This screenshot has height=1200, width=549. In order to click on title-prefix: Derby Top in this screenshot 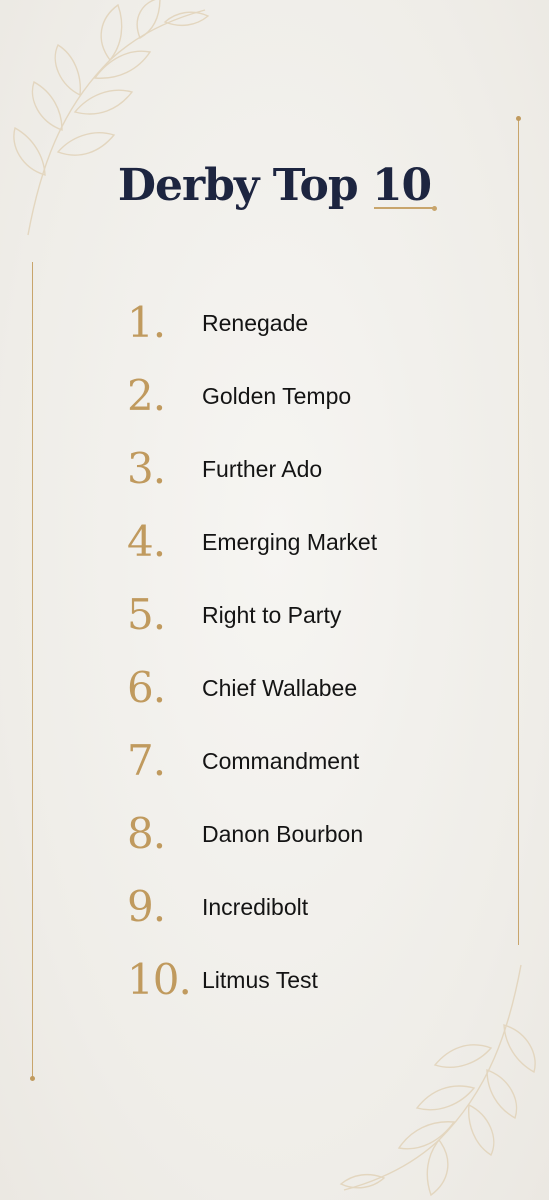, I will do `click(238, 185)`.